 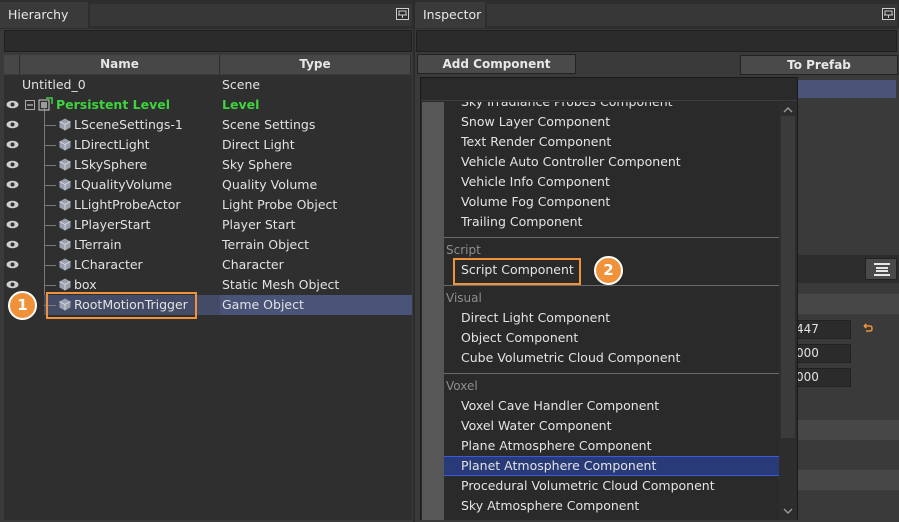 I want to click on row-name: LPlayerStart, so click(x=112, y=224).